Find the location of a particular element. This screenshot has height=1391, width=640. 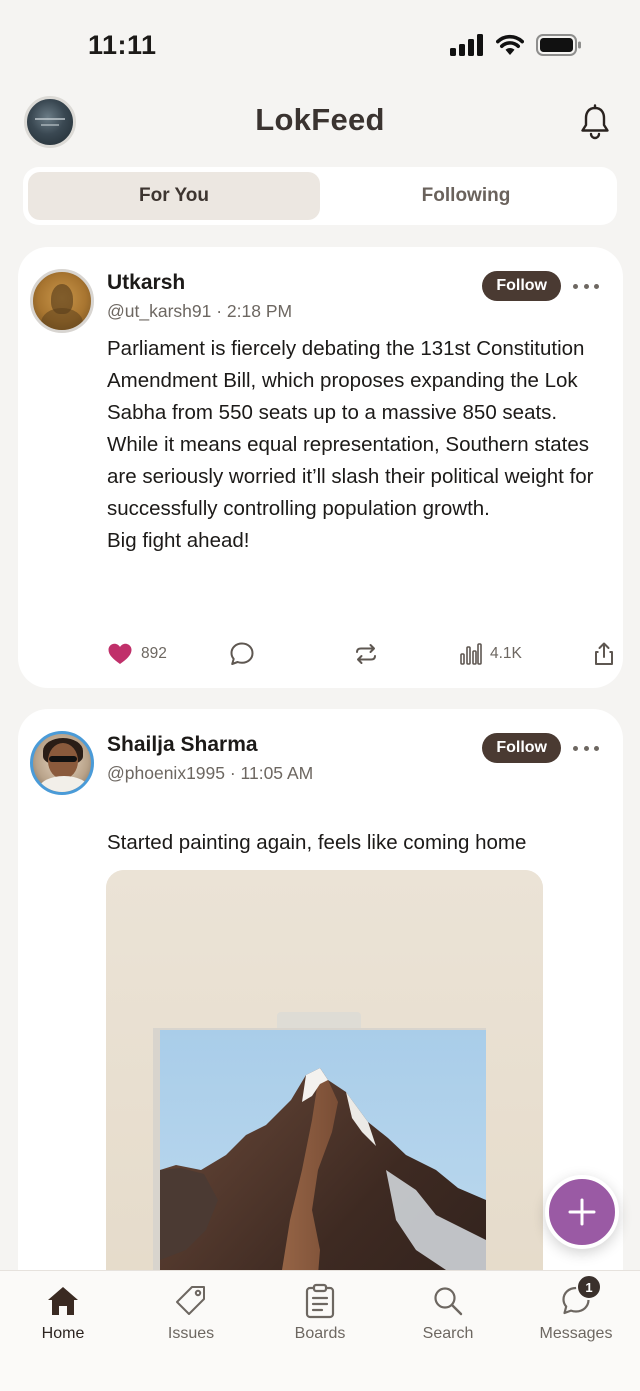

compose-button is located at coordinates (582, 1212).